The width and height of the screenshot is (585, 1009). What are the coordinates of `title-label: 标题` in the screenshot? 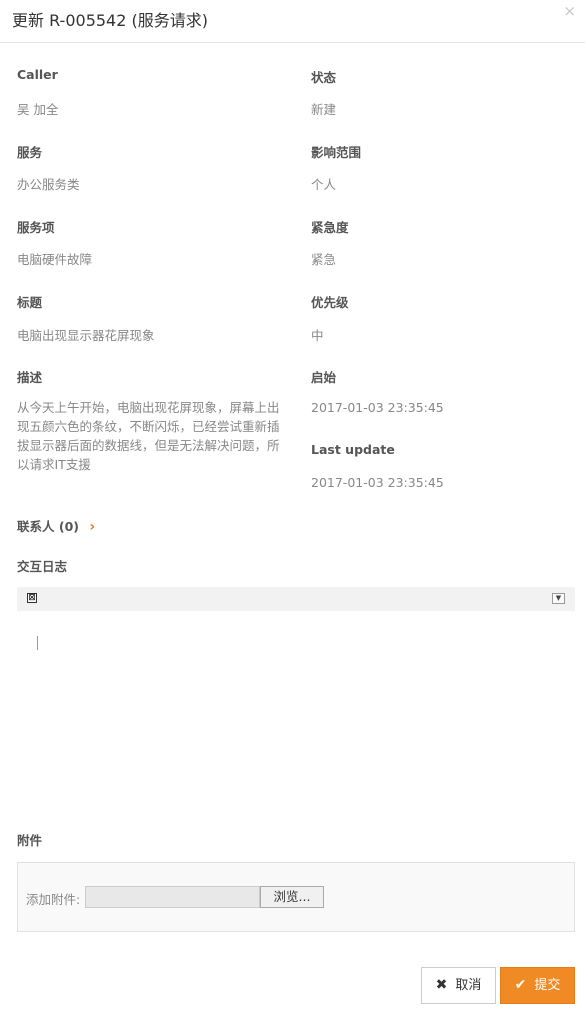 It's located at (30, 302).